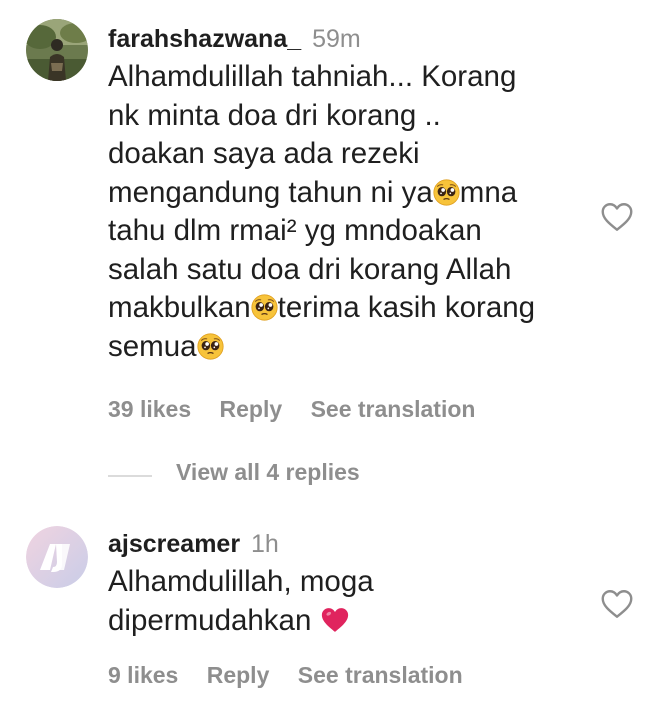 This screenshot has height=708, width=660. I want to click on username: farahshazwana_, so click(204, 39).